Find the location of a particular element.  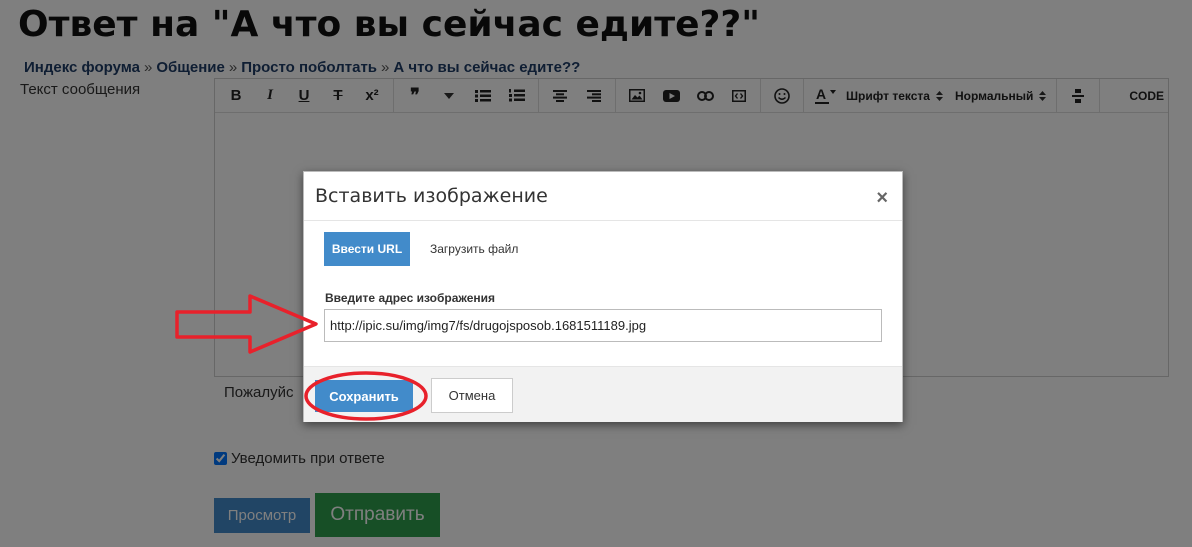

tab-enter-url: Ввести URL is located at coordinates (367, 249).